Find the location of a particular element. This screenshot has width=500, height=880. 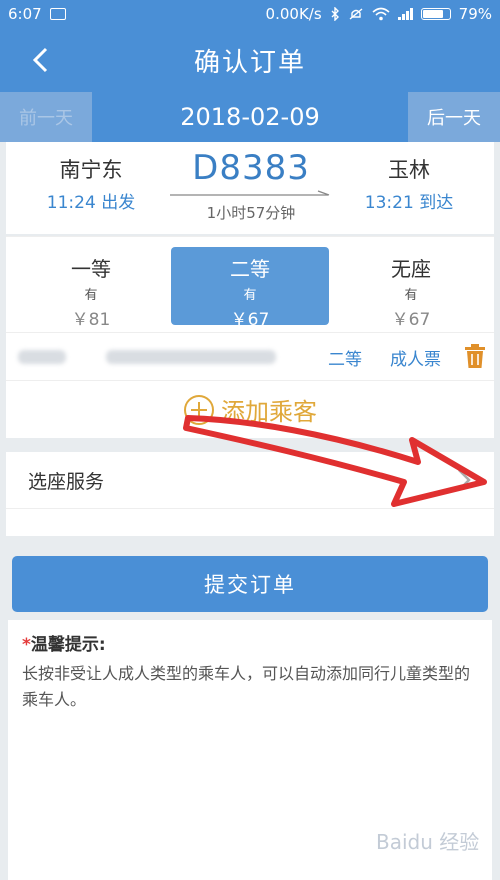

trip-duration: 1小时57分钟 is located at coordinates (251, 213).